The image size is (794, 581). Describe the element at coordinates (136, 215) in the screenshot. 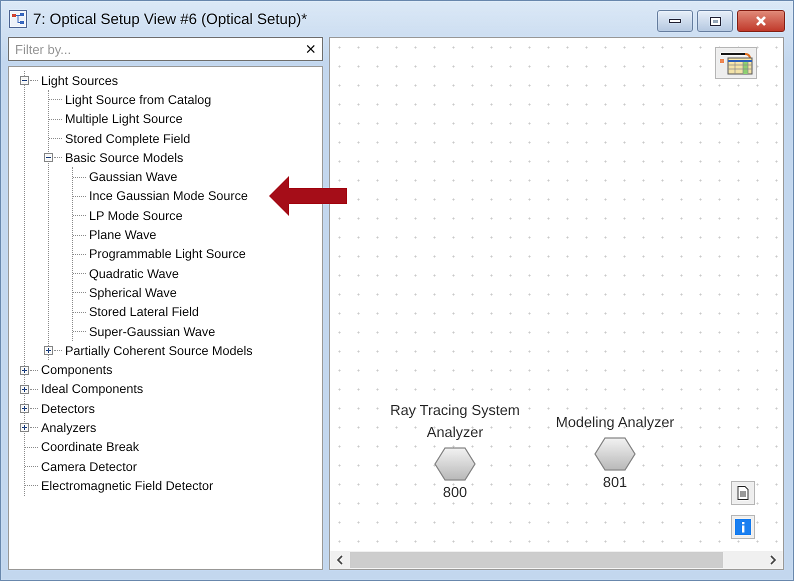

I see `tree-item: LP Mode Source` at that location.